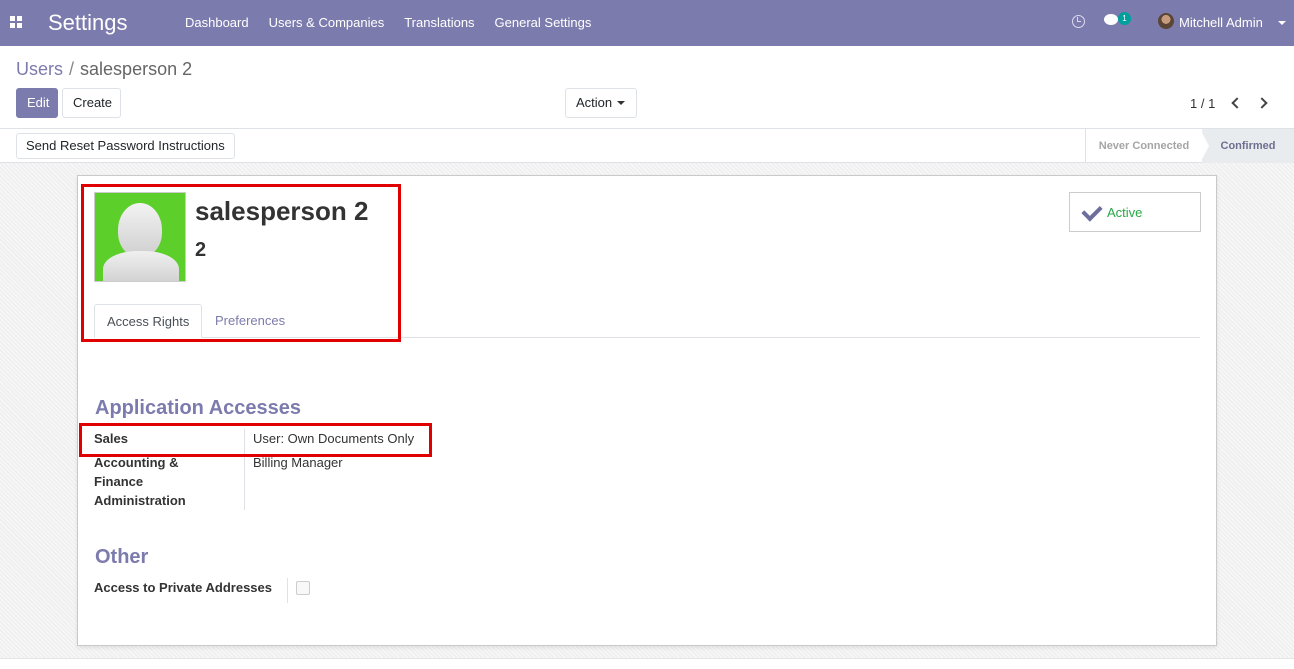 The width and height of the screenshot is (1294, 669). Describe the element at coordinates (594, 102) in the screenshot. I see `action-label: Action` at that location.